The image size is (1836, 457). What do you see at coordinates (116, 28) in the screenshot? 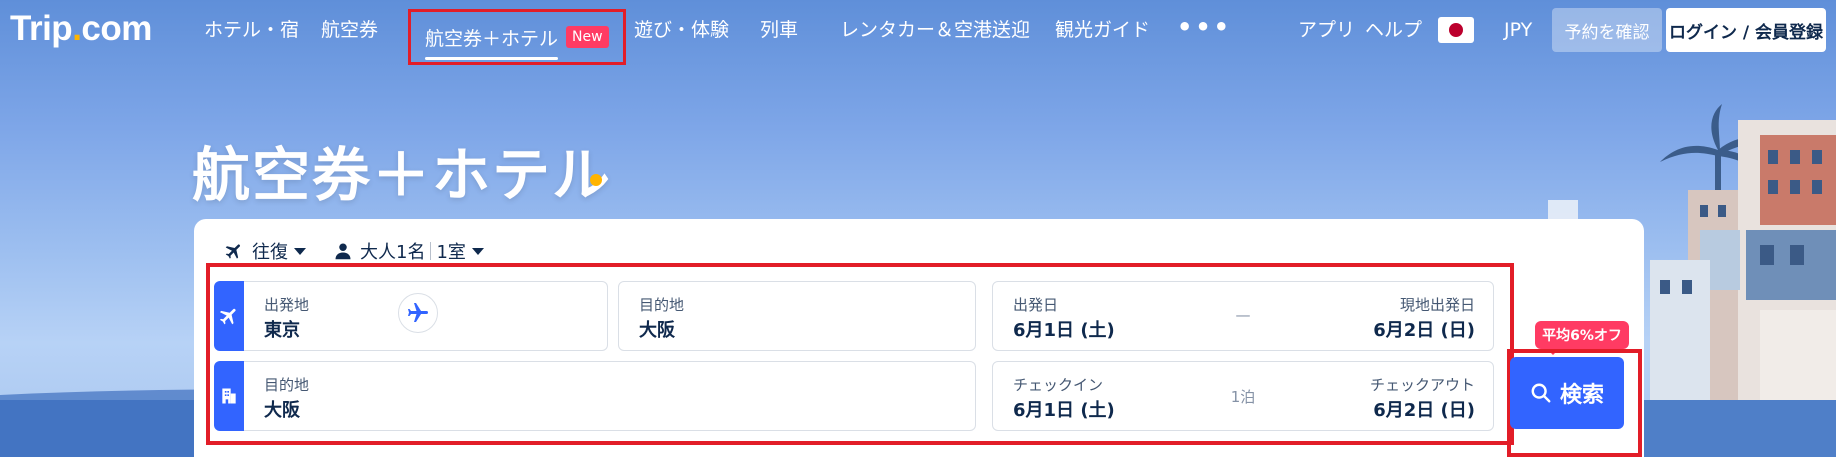
I see `logo-tail: com` at bounding box center [116, 28].